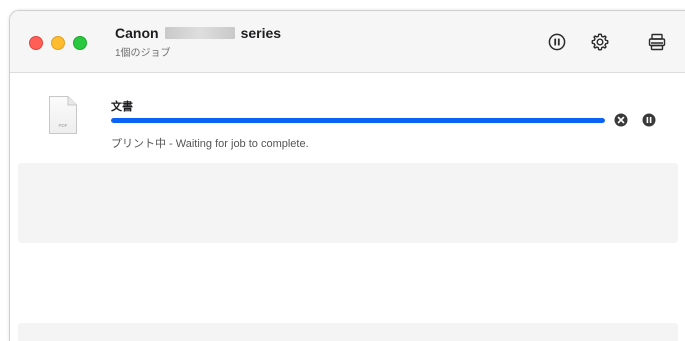  Describe the element at coordinates (137, 33) in the screenshot. I see `printer-name-prefix: Canon` at that location.